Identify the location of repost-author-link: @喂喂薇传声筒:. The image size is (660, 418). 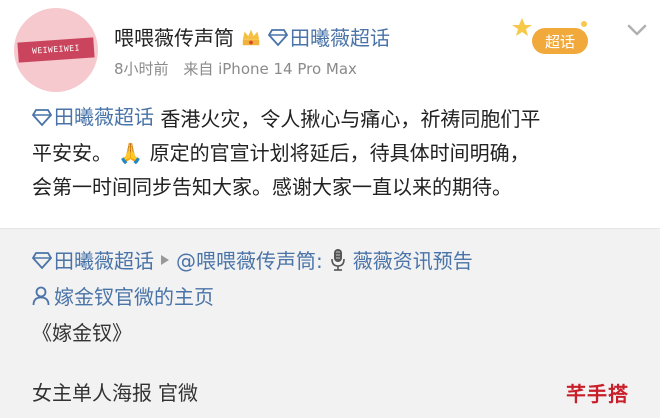
(249, 259).